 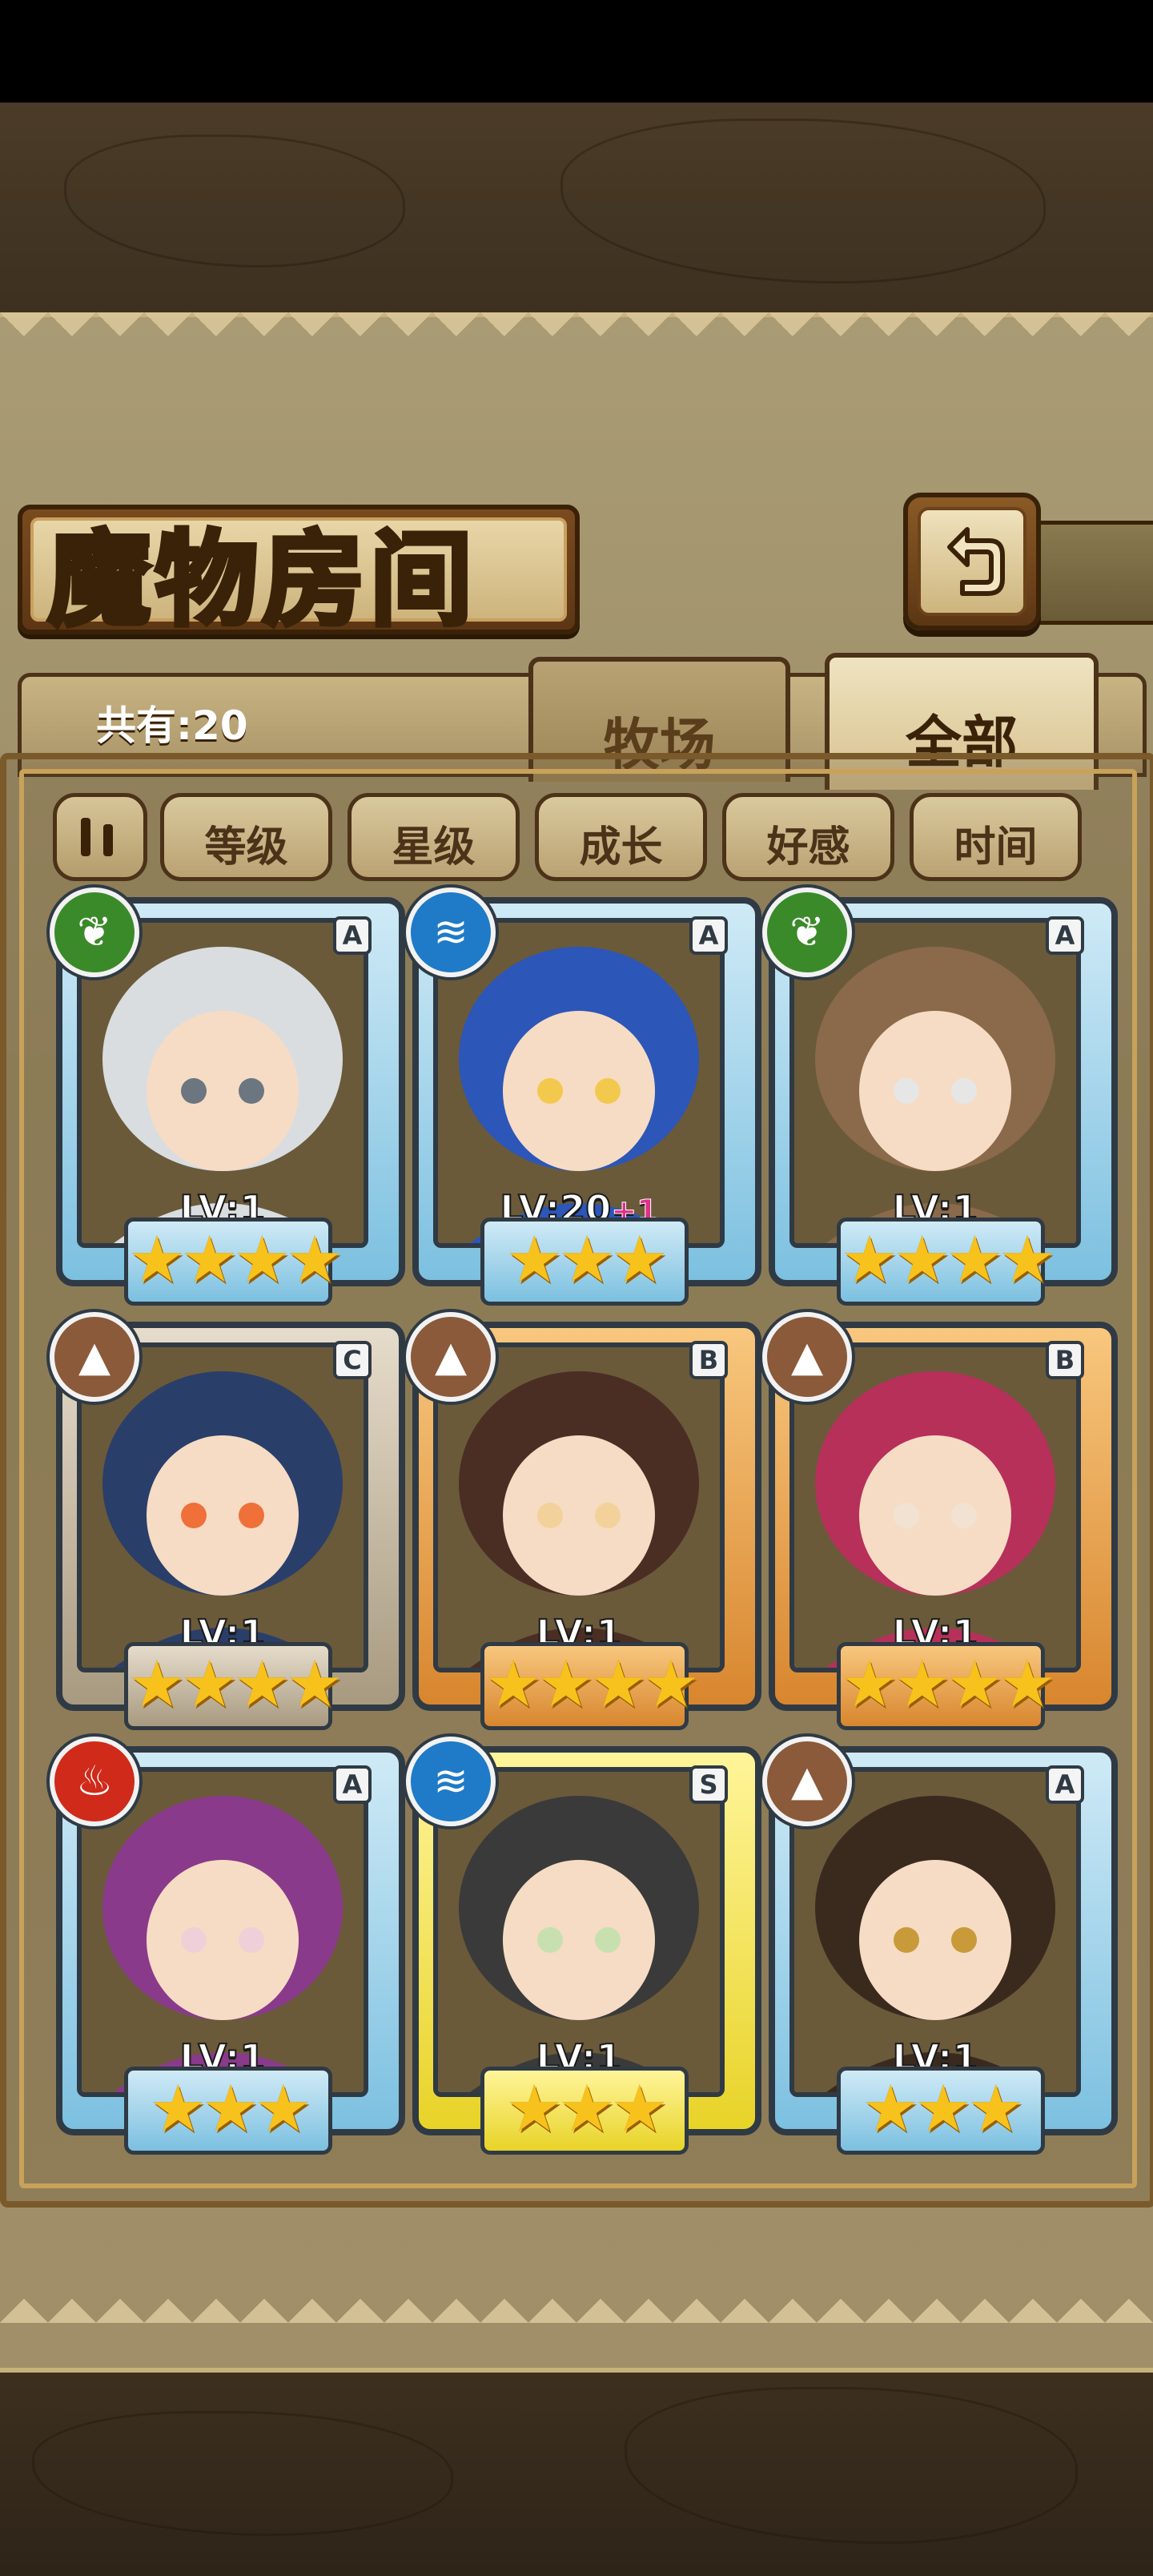 I want to click on monster-count: 共有:20, so click(x=172, y=726).